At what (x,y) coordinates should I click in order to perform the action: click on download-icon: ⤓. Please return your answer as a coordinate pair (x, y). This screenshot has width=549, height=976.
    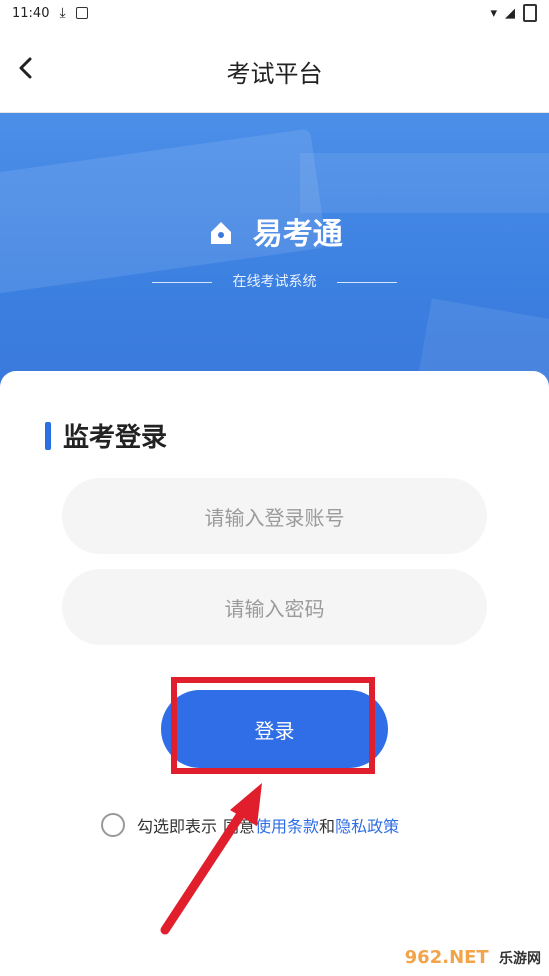
    Looking at the image, I should click on (62, 13).